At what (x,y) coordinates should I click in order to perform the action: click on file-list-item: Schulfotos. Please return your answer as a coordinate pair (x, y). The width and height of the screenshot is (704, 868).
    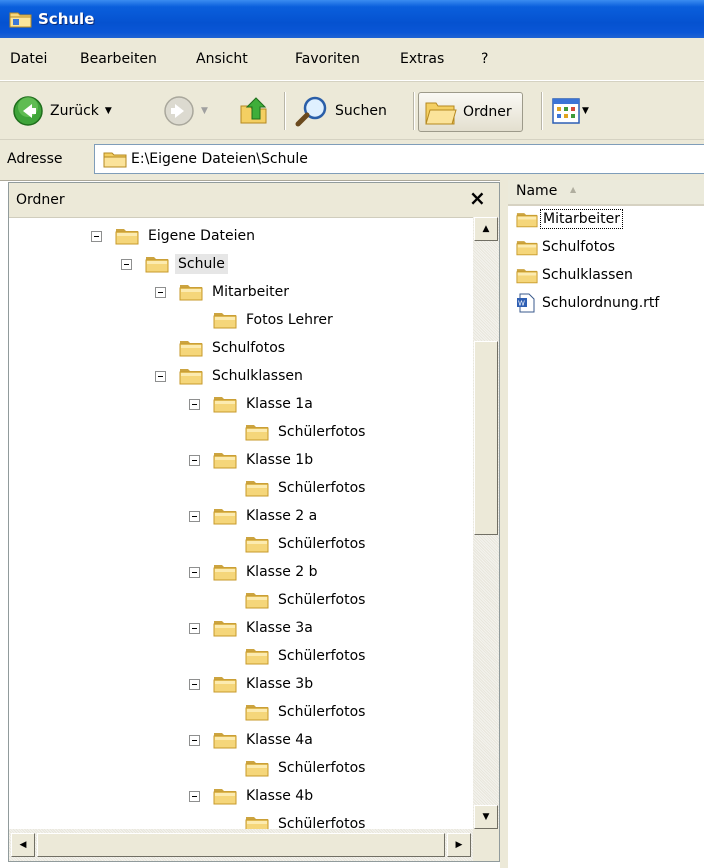
    Looking at the image, I should click on (566, 247).